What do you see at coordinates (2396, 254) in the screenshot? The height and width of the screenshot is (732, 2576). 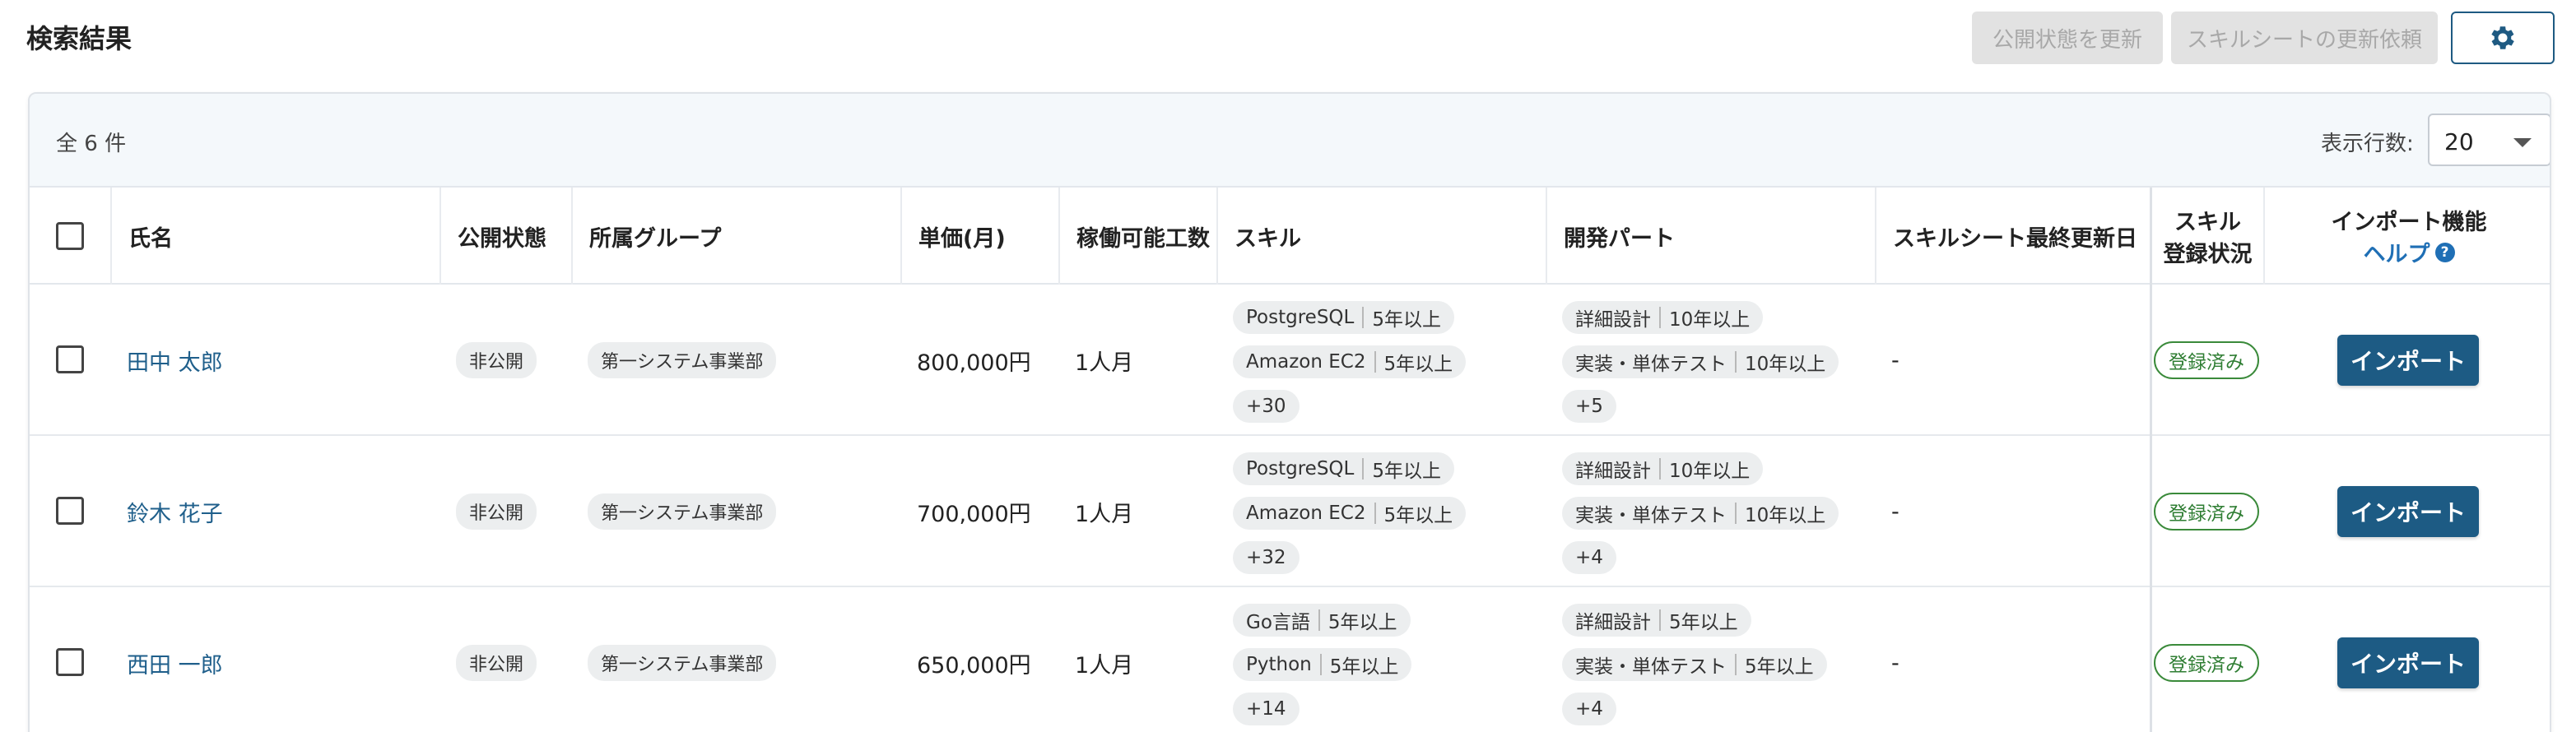 I see `import-help-label: ヘルプ` at bounding box center [2396, 254].